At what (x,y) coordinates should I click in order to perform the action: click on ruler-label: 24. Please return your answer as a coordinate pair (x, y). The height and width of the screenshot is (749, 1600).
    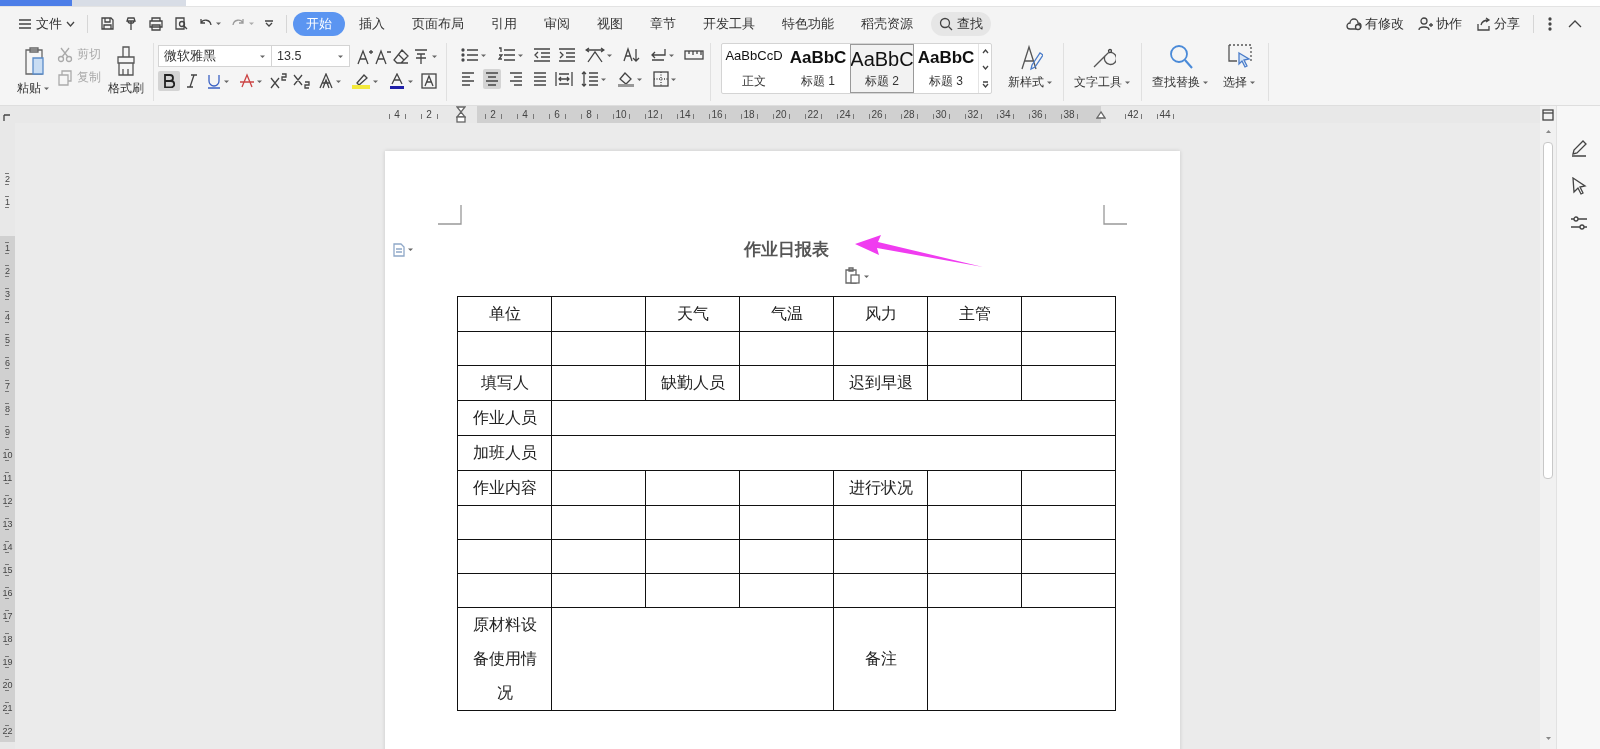
    Looking at the image, I should click on (845, 114).